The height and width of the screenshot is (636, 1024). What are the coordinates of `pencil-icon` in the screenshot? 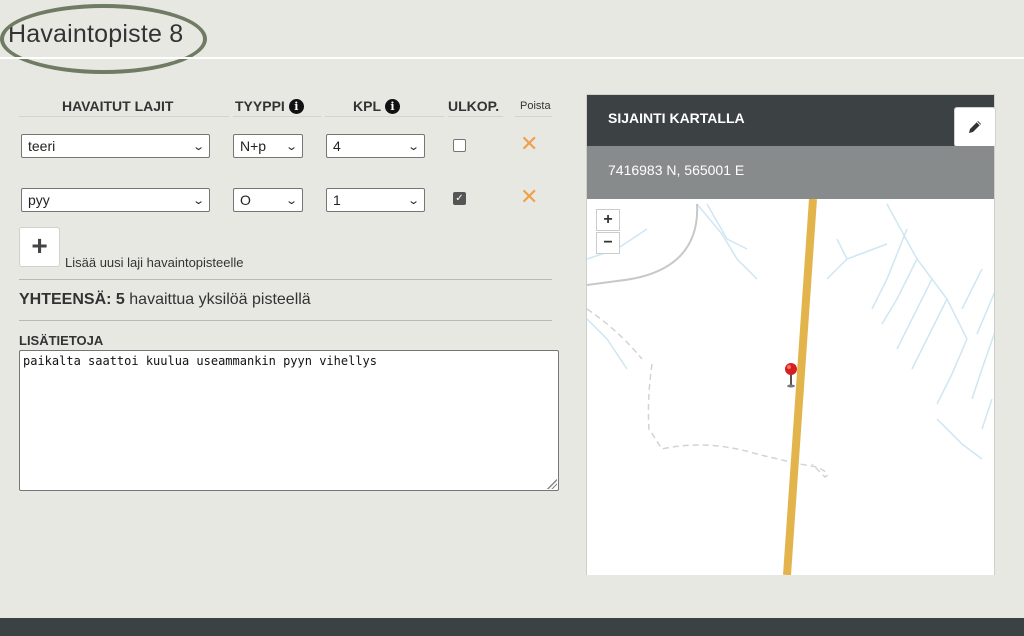 It's located at (975, 127).